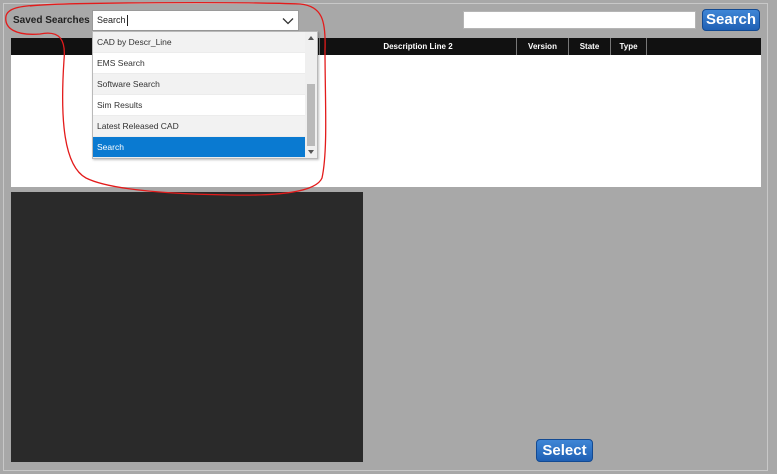 This screenshot has height=474, width=777. I want to click on saved-searches-select: Search, so click(195, 20).